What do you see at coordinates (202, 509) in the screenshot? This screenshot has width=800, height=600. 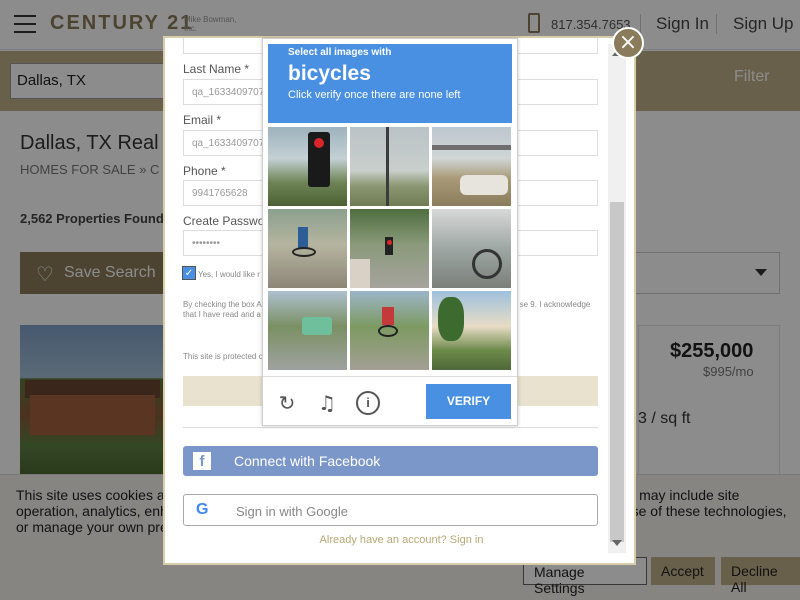 I see `google-icon: G` at bounding box center [202, 509].